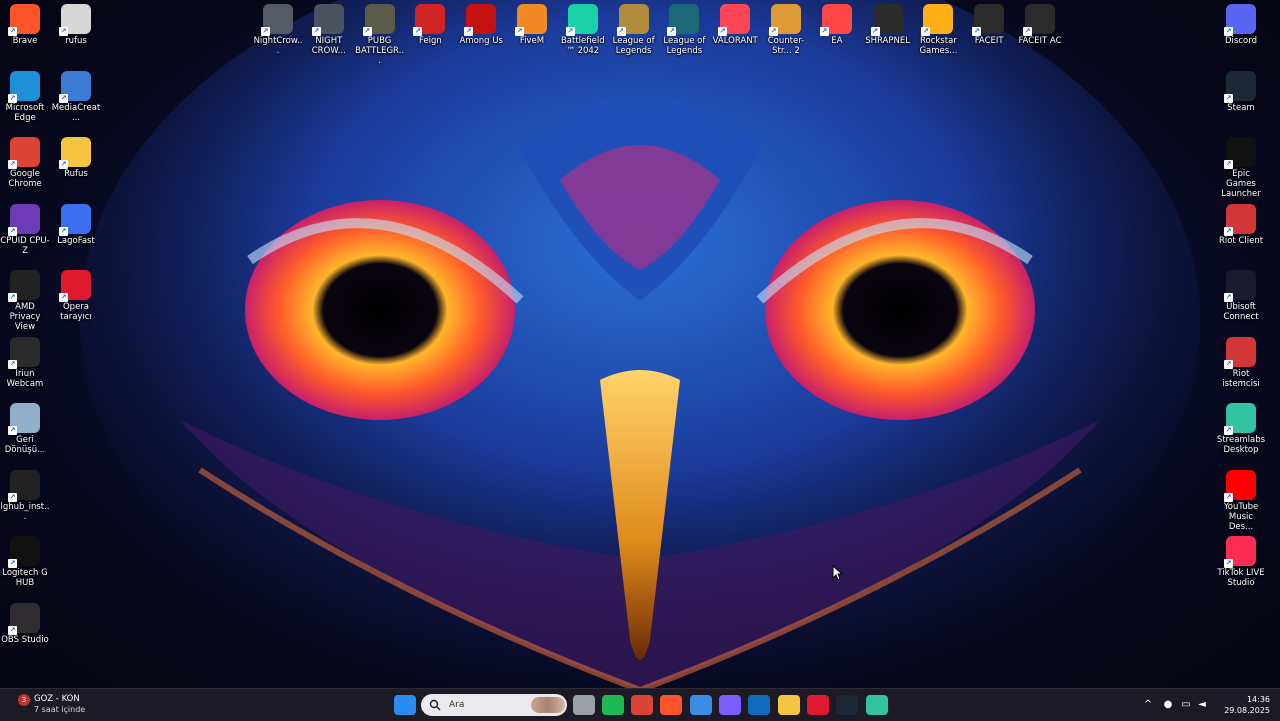 The height and width of the screenshot is (721, 1280). I want to click on desktop-shortcut: ↗ OBS Studio, so click(25, 623).